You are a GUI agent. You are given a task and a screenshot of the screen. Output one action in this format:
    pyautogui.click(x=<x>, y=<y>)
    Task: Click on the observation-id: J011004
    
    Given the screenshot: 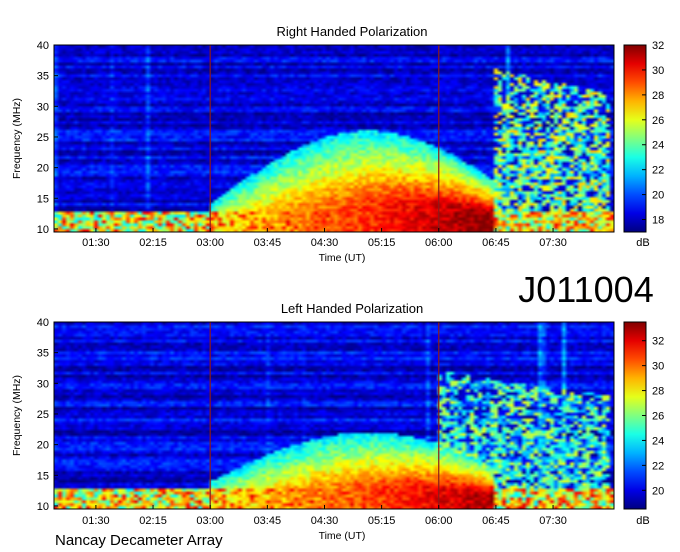 What is the action you would take?
    pyautogui.click(x=585, y=289)
    